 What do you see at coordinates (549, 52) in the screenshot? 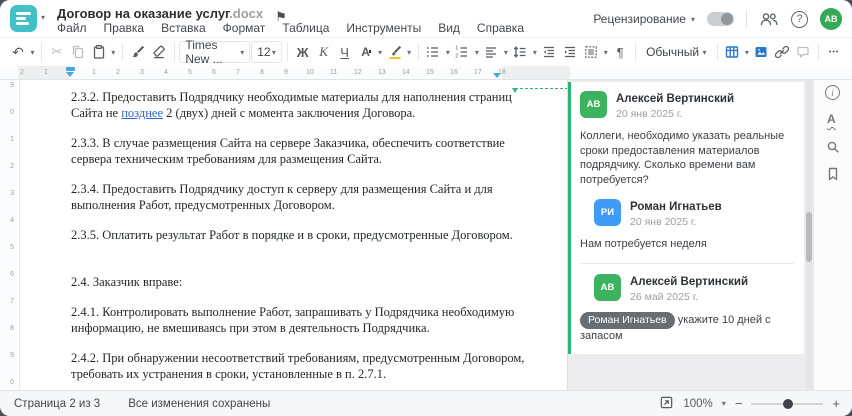
I see `decrease-indent-button` at bounding box center [549, 52].